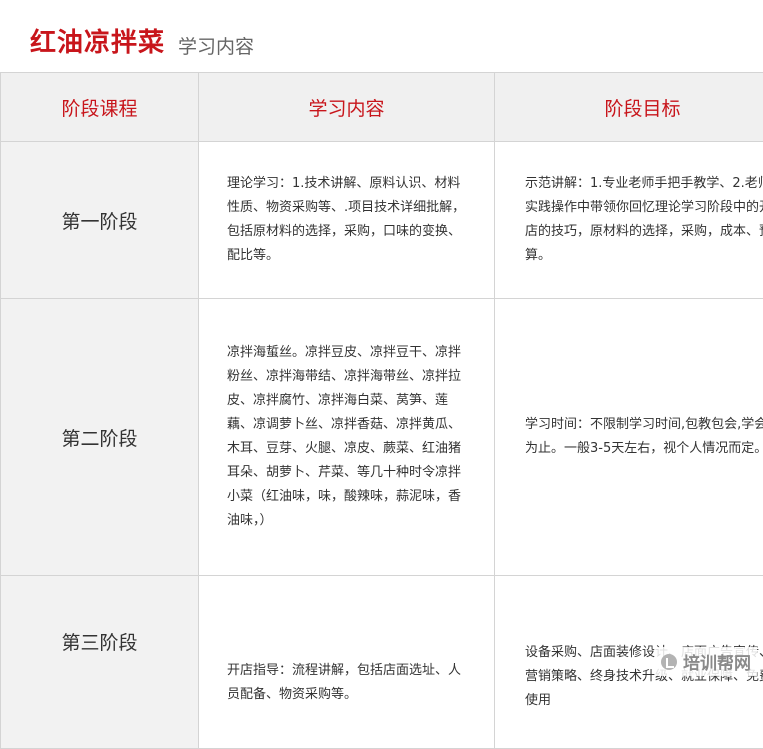 The height and width of the screenshot is (749, 763). I want to click on column-header-content: 学习内容, so click(347, 107).